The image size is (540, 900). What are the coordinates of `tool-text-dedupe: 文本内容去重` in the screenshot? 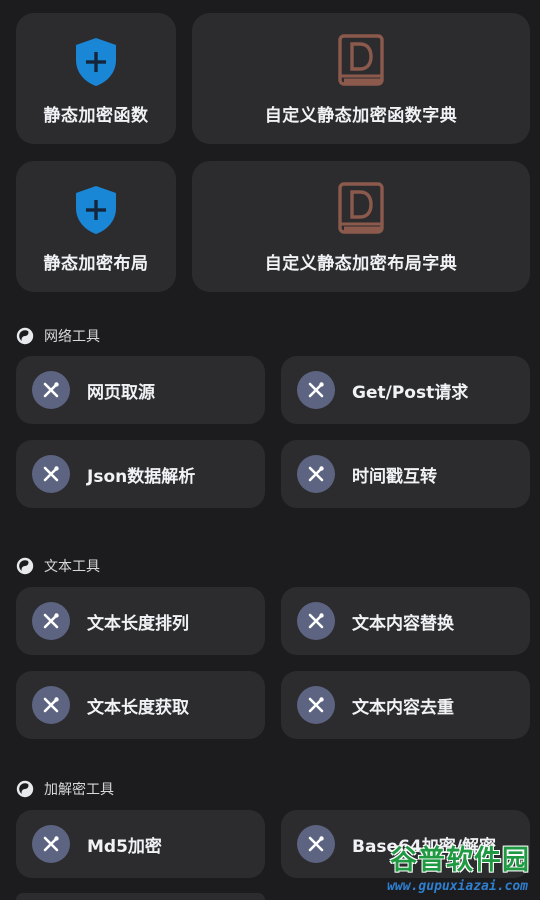 It's located at (405, 705).